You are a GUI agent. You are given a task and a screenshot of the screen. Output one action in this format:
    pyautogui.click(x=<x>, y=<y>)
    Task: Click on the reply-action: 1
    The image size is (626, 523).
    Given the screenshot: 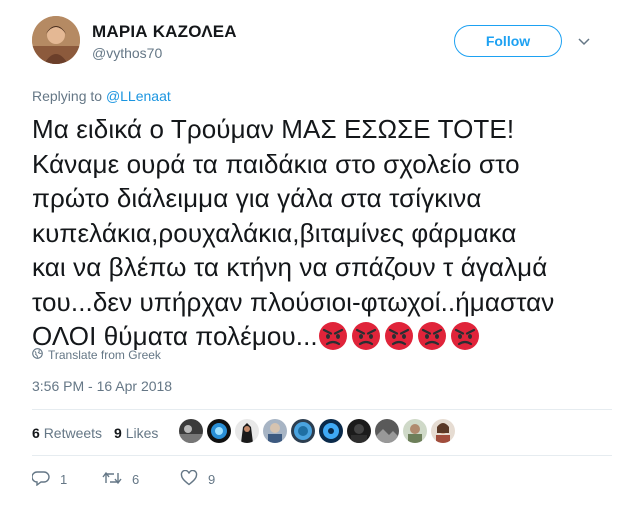 What is the action you would take?
    pyautogui.click(x=66, y=479)
    